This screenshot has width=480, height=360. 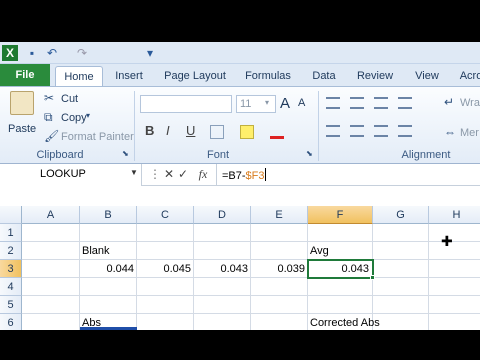 What do you see at coordinates (301, 103) in the screenshot?
I see `shrink-font-button: A` at bounding box center [301, 103].